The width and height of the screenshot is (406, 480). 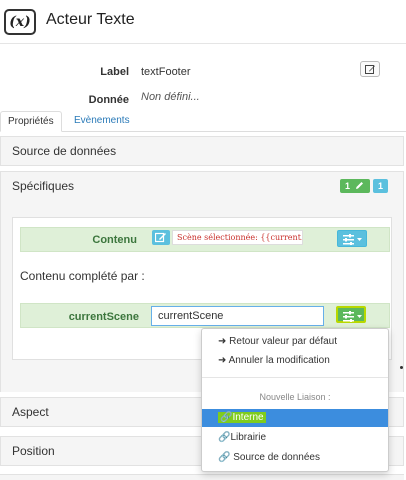 I want to click on current-scene-label: currentScene, so click(x=103, y=317).